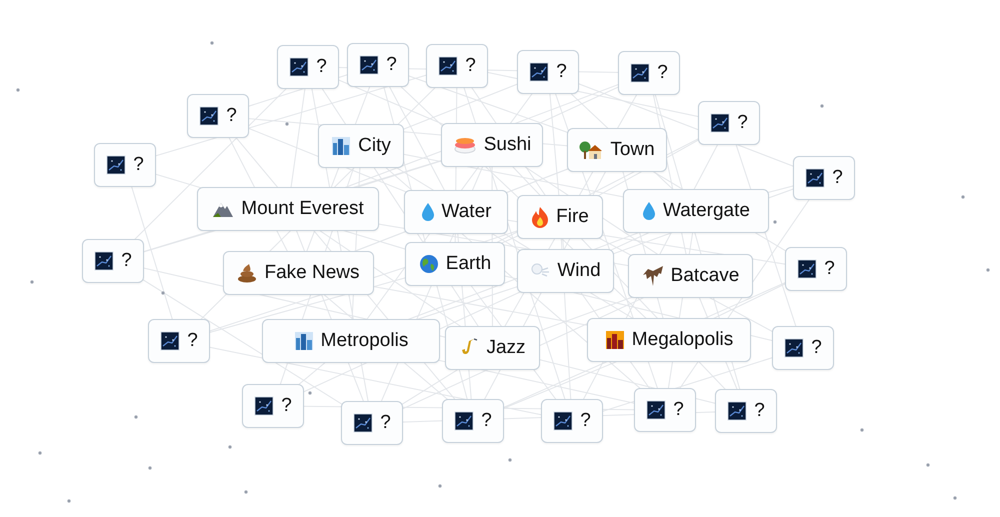 This screenshot has height=517, width=1000. I want to click on sushi-icon, so click(464, 145).